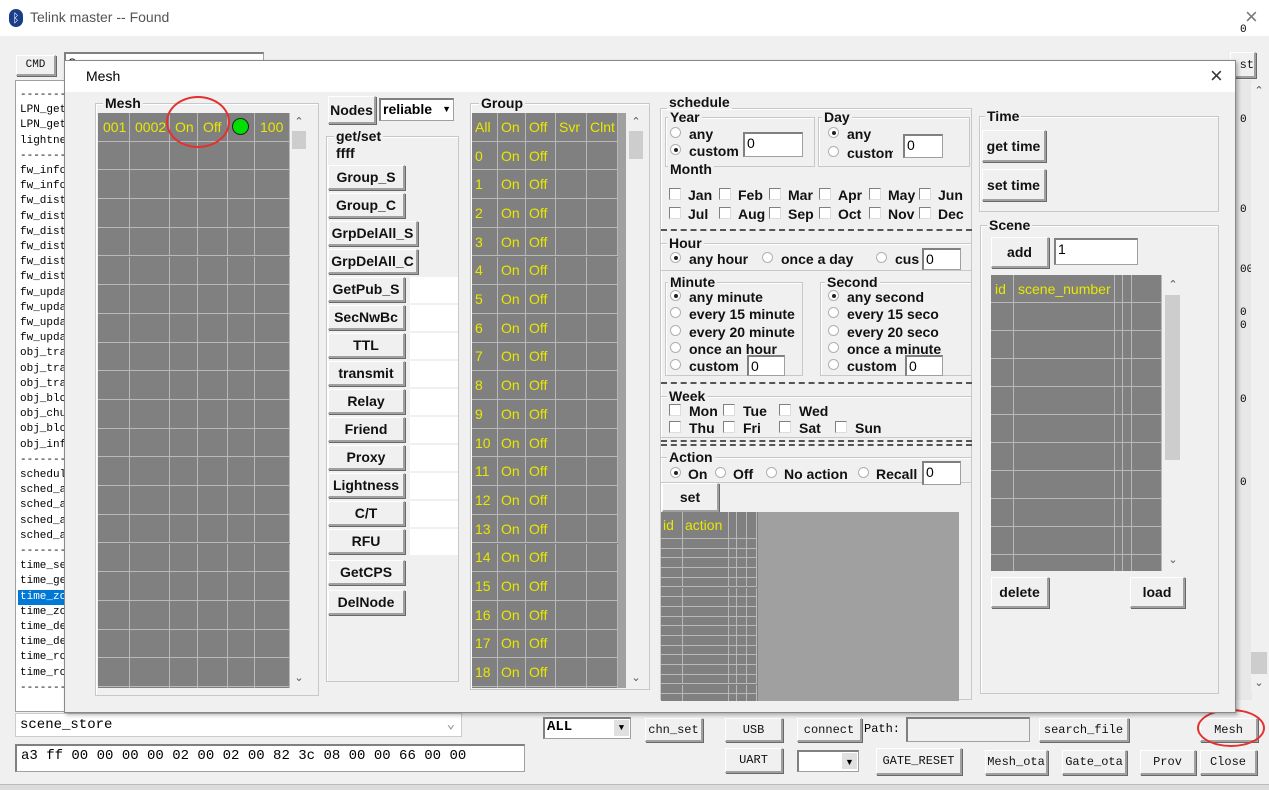  Describe the element at coordinates (194, 400) in the screenshot. I see `mesh-node-grid: 001 0002 On Off 100` at that location.